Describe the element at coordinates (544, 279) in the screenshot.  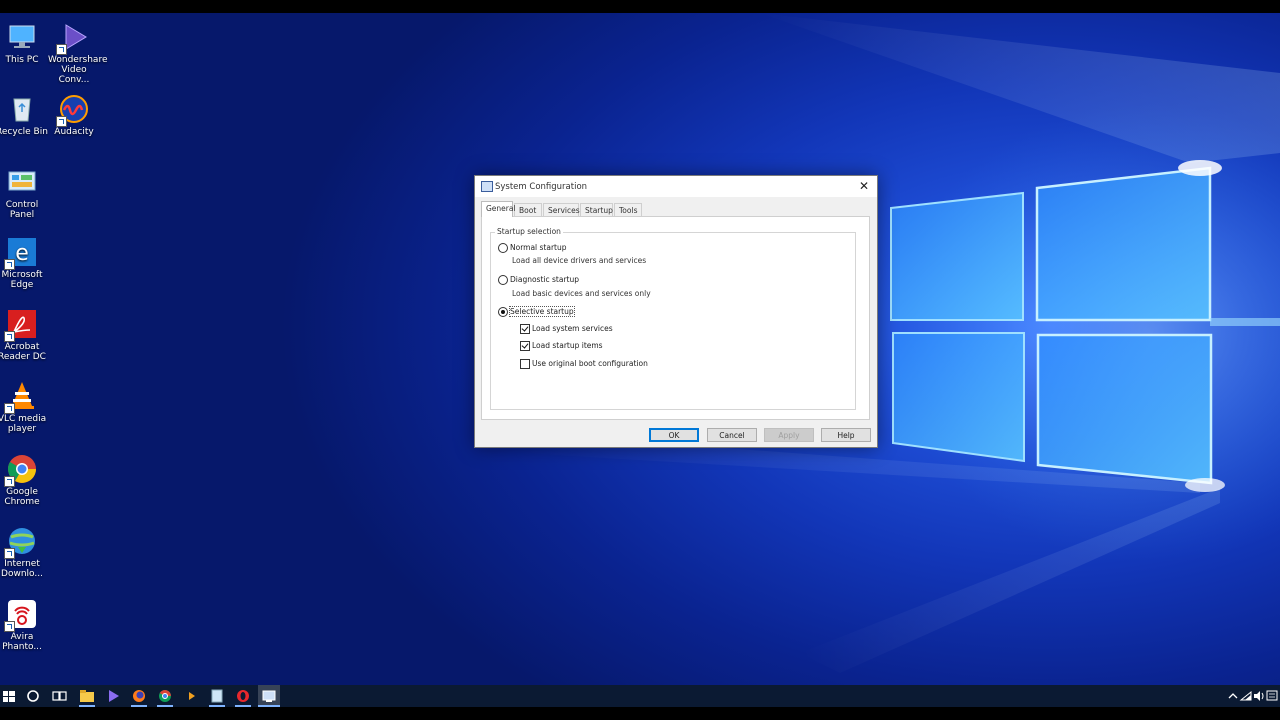
I see `diagnostic-startup-label: Diagnostic startup` at that location.